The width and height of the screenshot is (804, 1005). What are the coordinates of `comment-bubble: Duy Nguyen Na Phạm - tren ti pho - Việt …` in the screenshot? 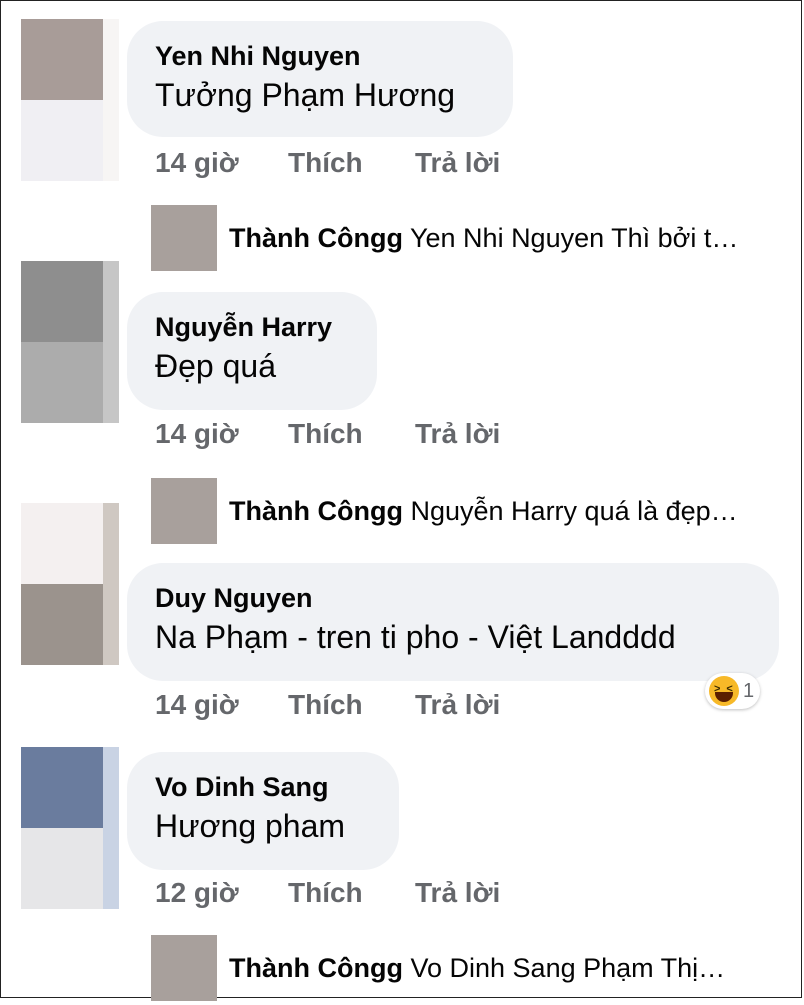 It's located at (453, 622).